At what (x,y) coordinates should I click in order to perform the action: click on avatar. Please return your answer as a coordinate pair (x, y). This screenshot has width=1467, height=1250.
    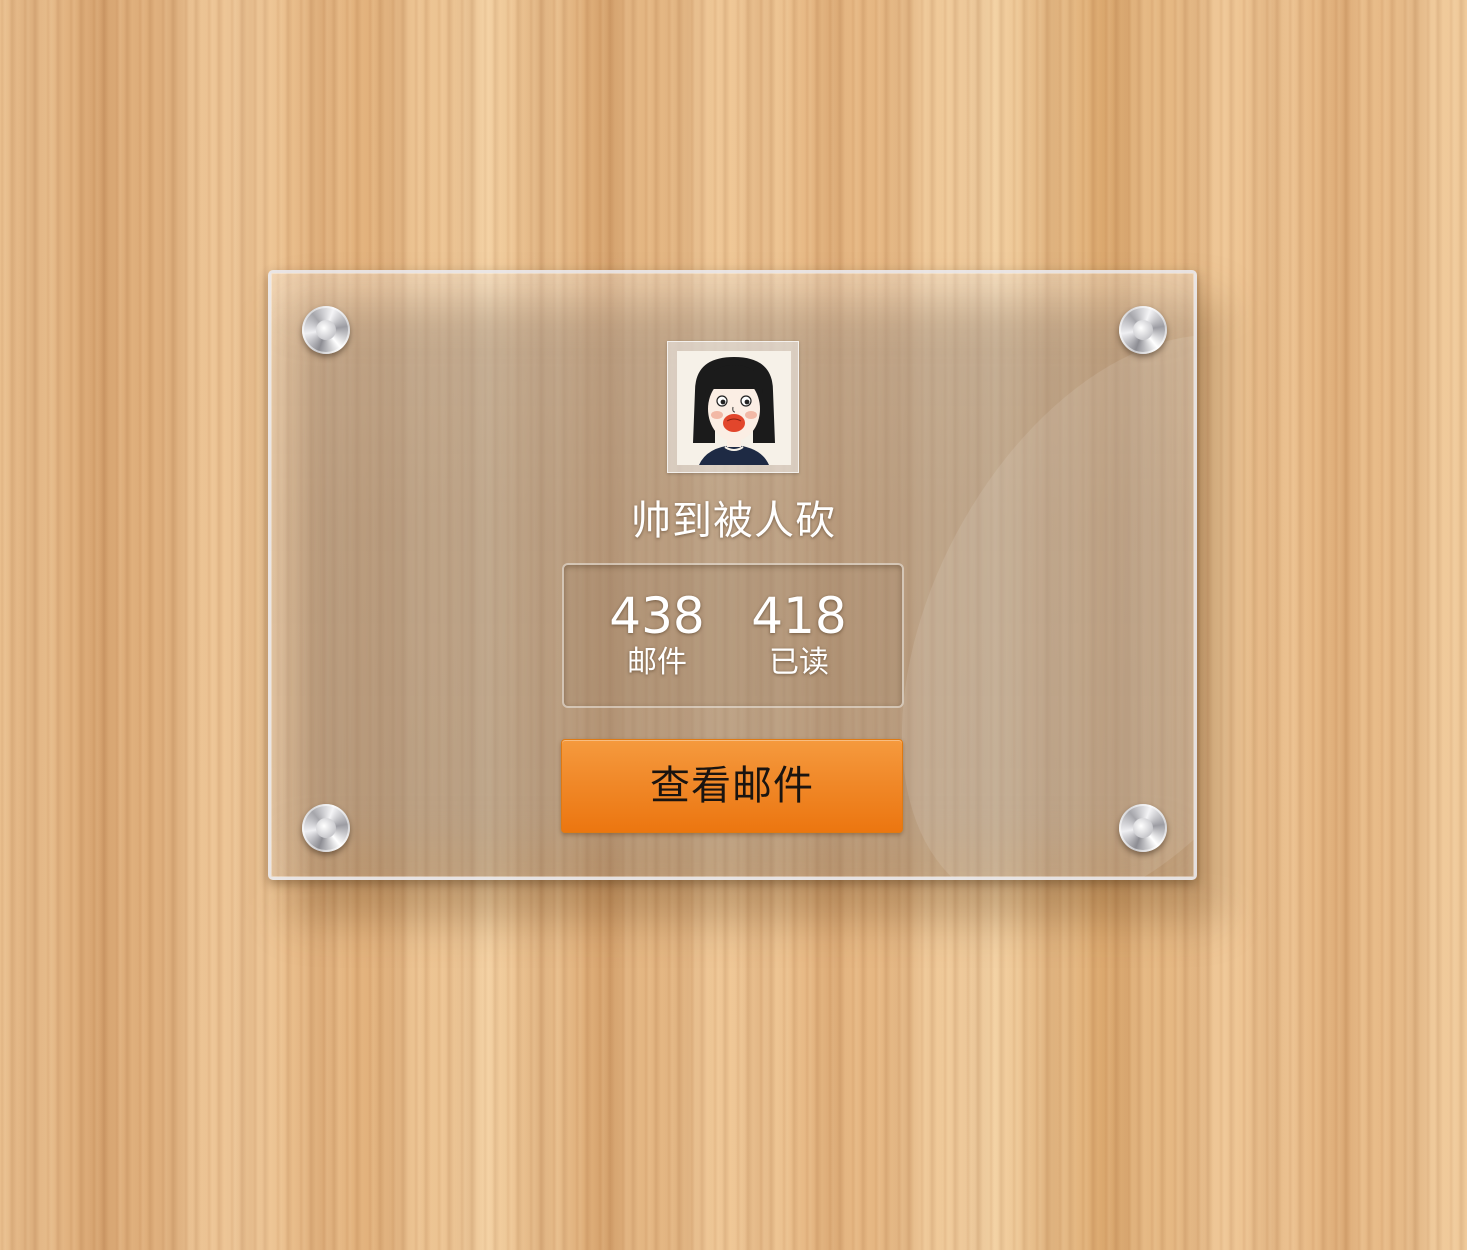
    Looking at the image, I should click on (734, 408).